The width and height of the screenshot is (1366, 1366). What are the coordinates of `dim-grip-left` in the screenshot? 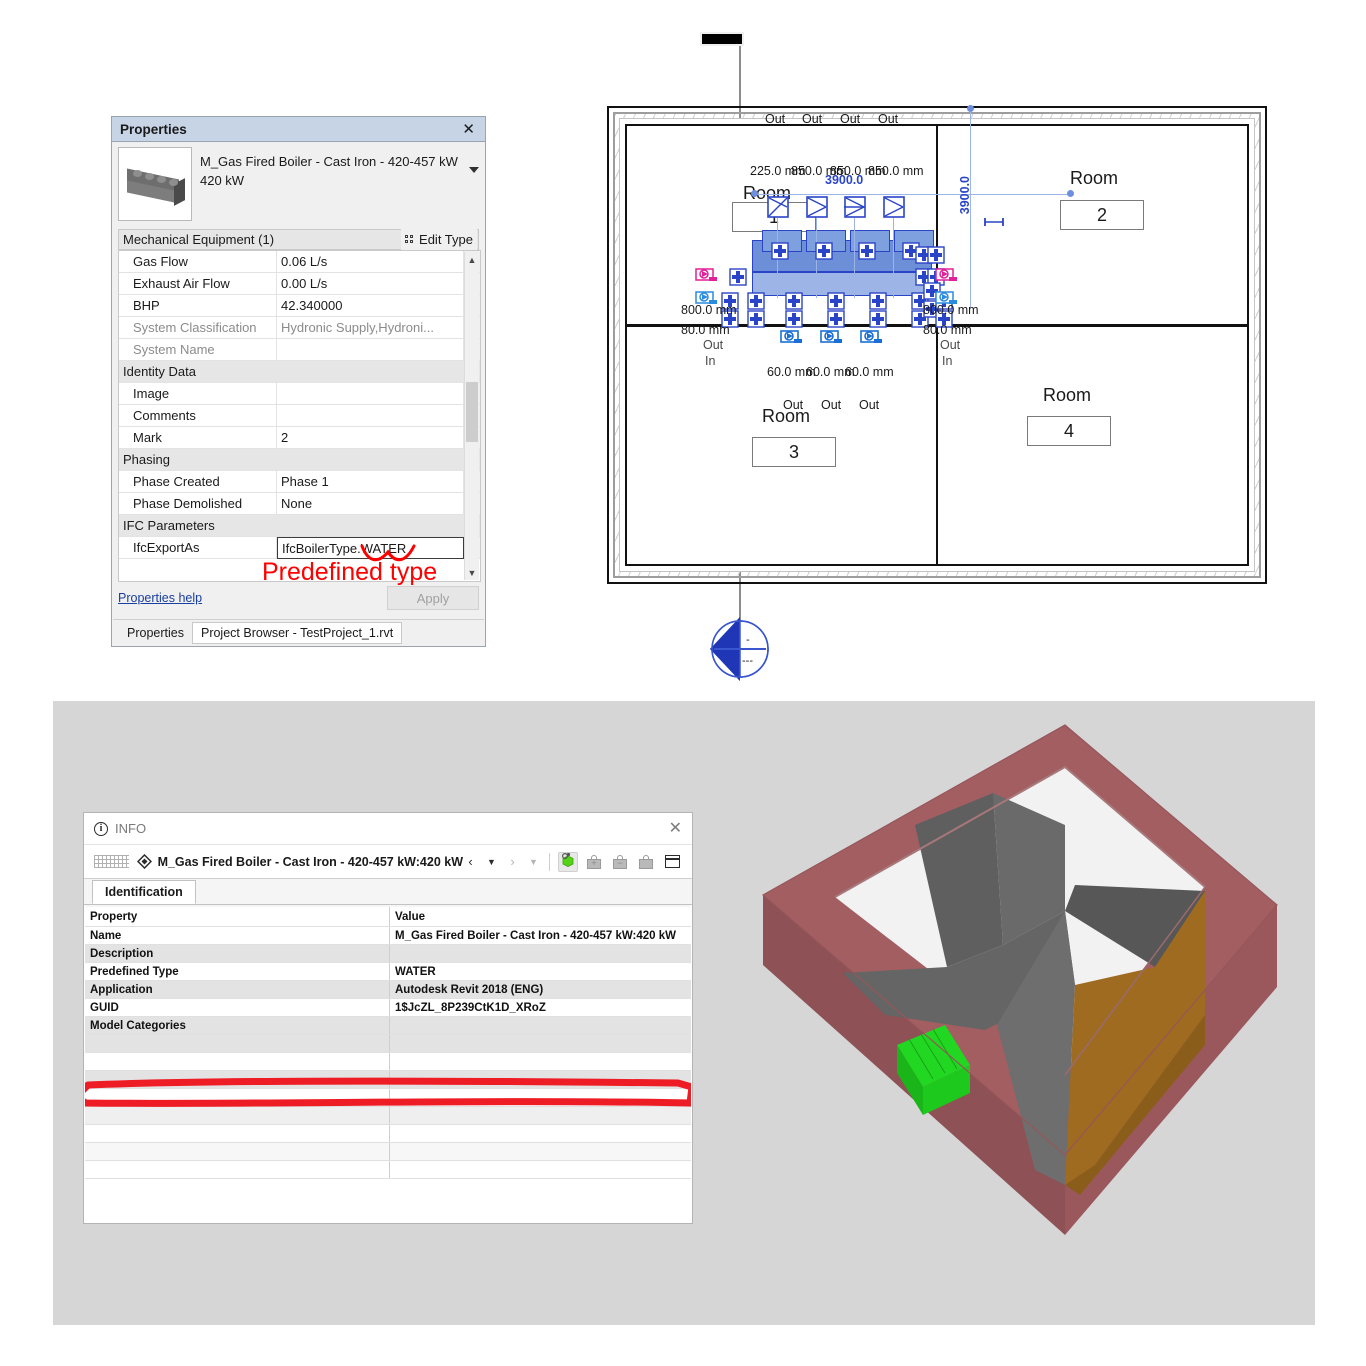 It's located at (754, 193).